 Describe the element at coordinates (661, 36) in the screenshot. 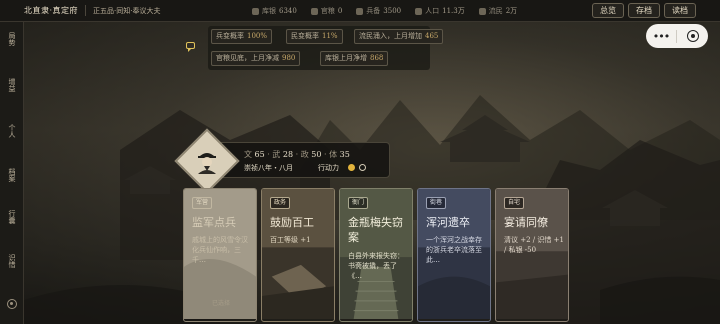

I see `more-icon: •••` at that location.